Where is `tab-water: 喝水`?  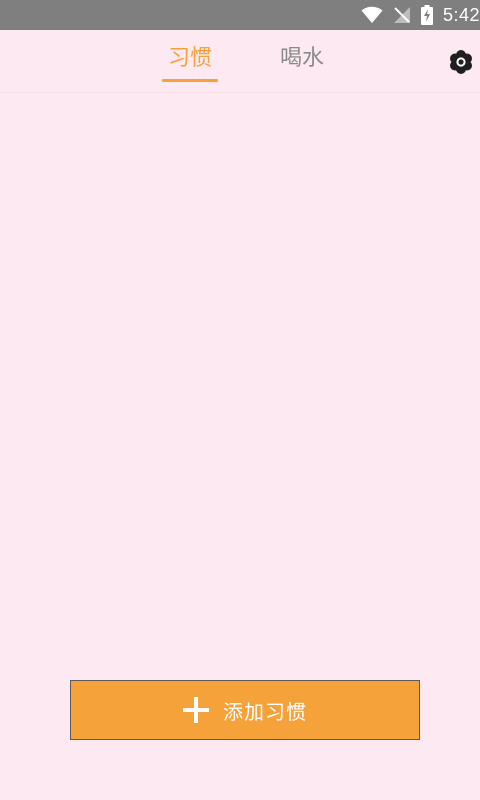 tab-water: 喝水 is located at coordinates (302, 64).